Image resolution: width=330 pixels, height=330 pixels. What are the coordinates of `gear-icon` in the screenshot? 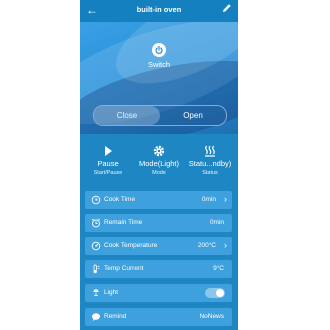 It's located at (159, 151).